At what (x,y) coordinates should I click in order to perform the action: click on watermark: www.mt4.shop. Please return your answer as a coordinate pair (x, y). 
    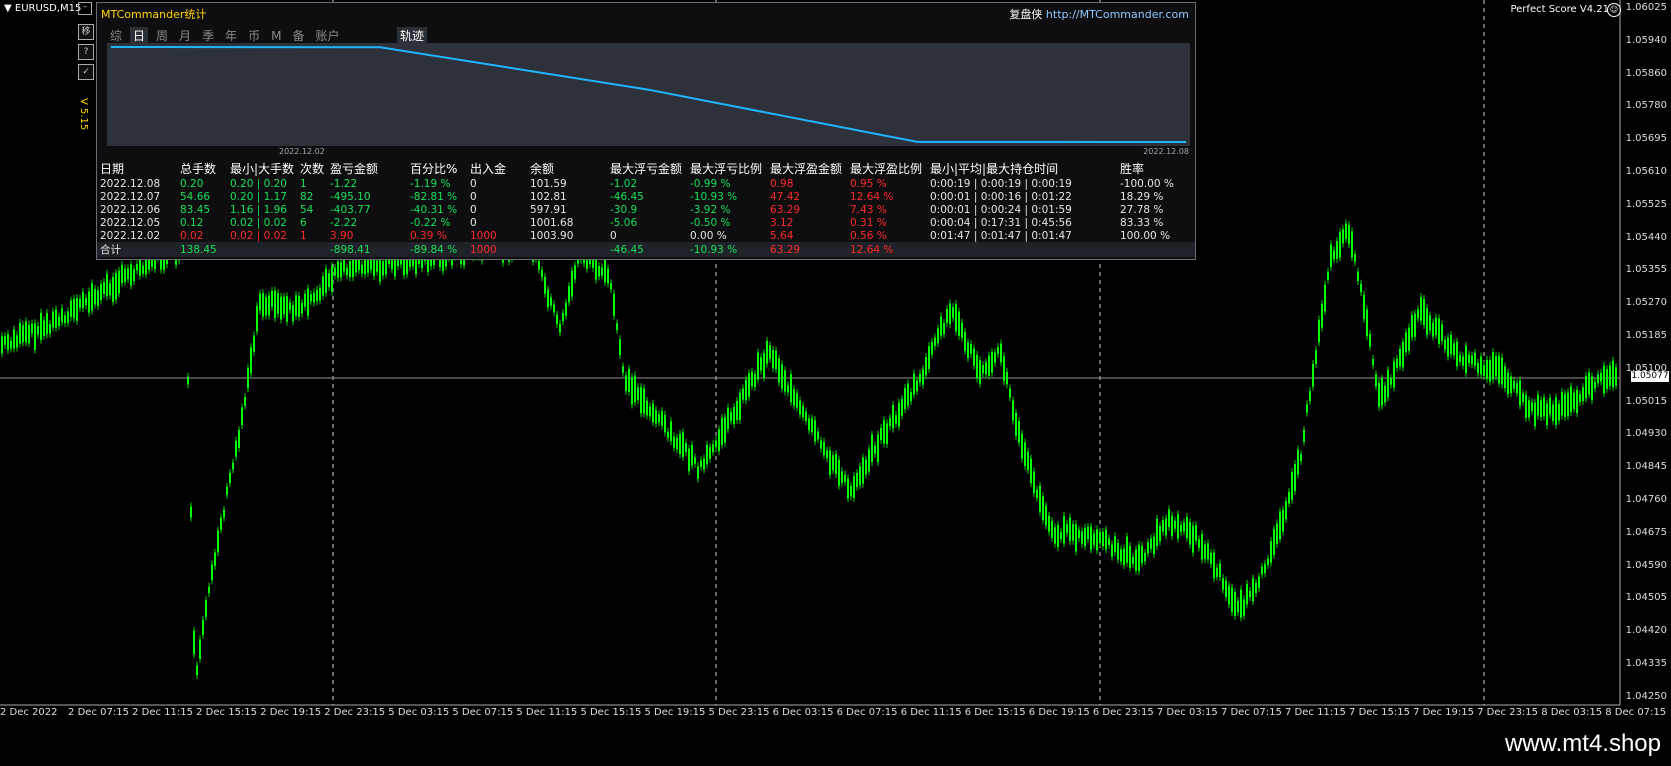
    Looking at the image, I should click on (1582, 743).